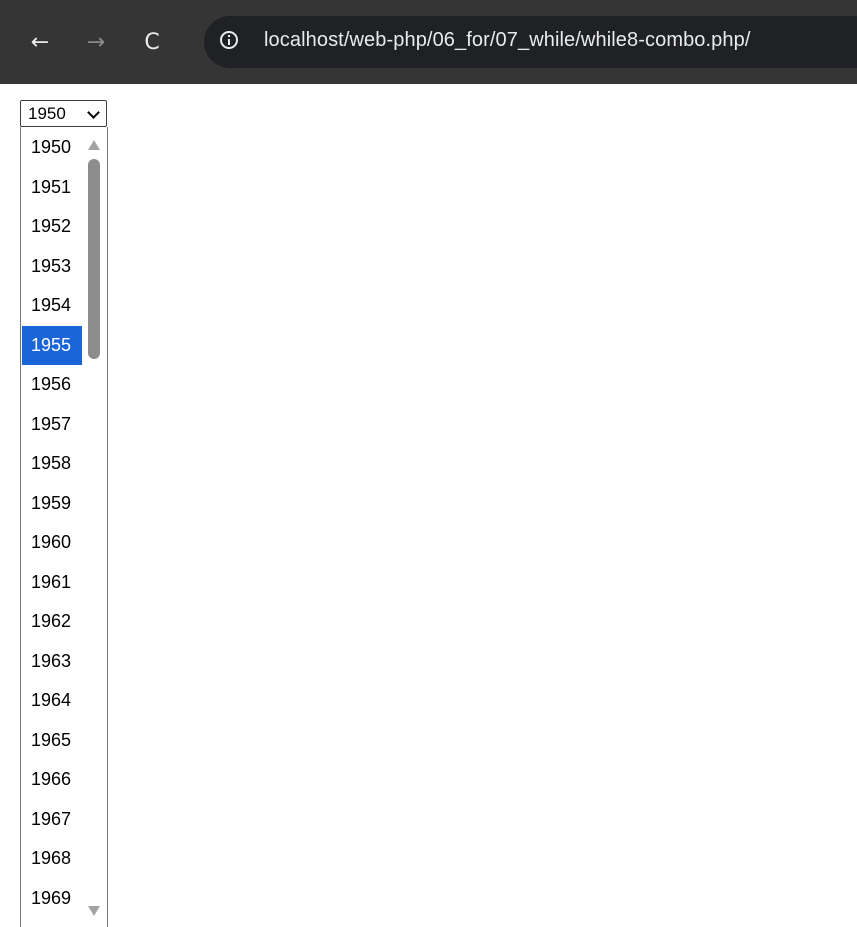 This screenshot has width=857, height=927. I want to click on forward-arrow-icon: →, so click(96, 42).